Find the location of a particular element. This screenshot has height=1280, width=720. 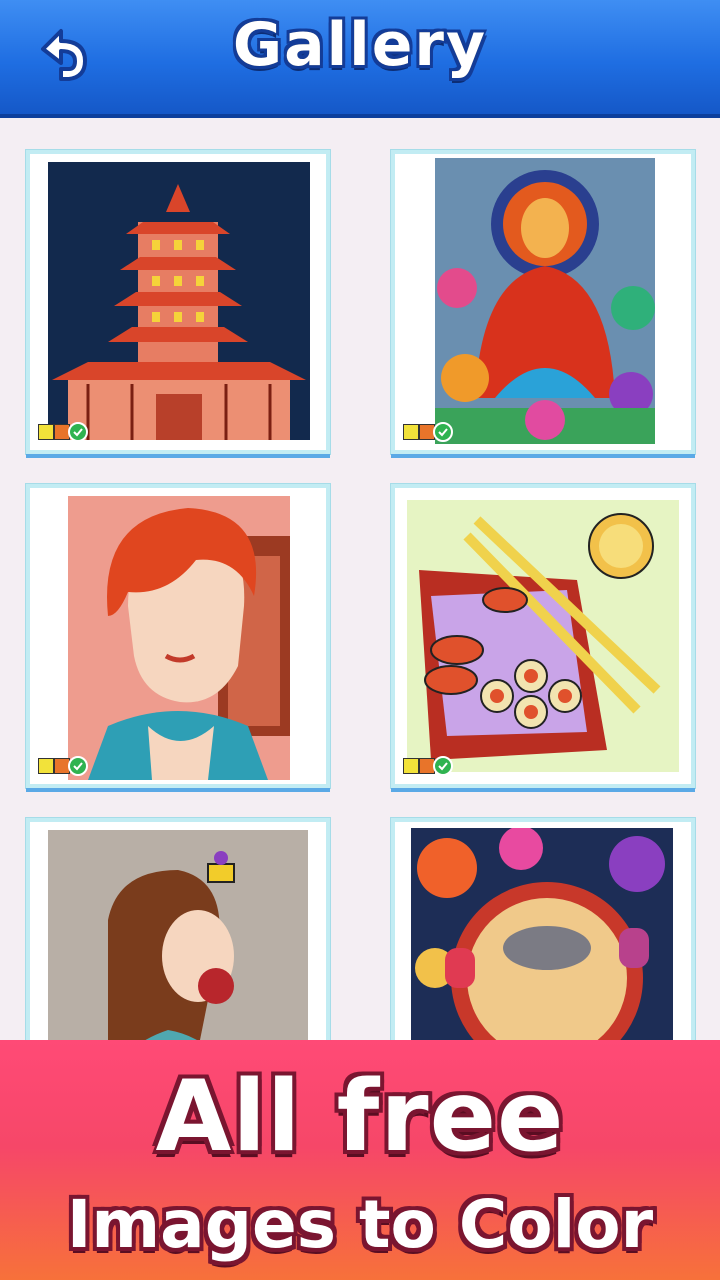

top-bar: Gallery is located at coordinates (360, 59).